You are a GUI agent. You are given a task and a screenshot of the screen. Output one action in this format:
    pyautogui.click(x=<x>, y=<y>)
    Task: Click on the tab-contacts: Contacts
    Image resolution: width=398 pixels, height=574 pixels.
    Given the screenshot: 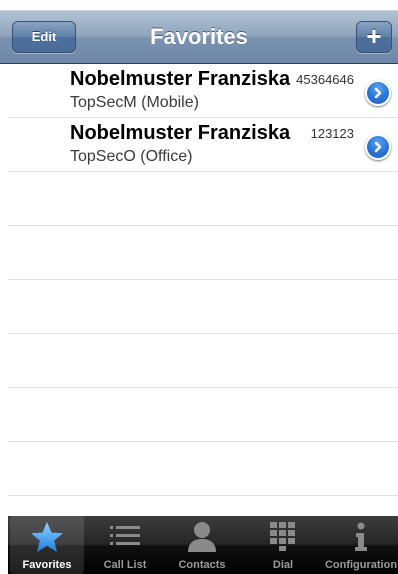 What is the action you would take?
    pyautogui.click(x=202, y=545)
    